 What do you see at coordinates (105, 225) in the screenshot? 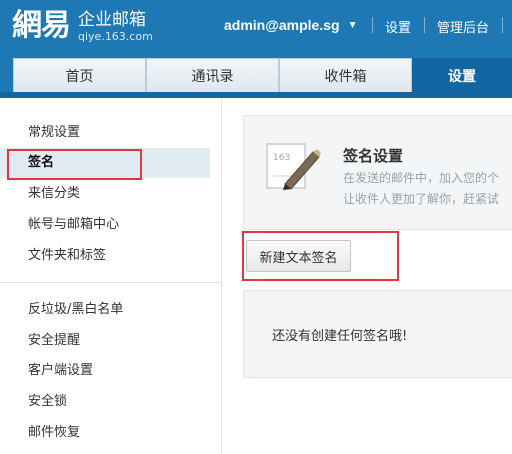
I see `sidebar-item-account-center: 帐号与邮箱中心` at bounding box center [105, 225].